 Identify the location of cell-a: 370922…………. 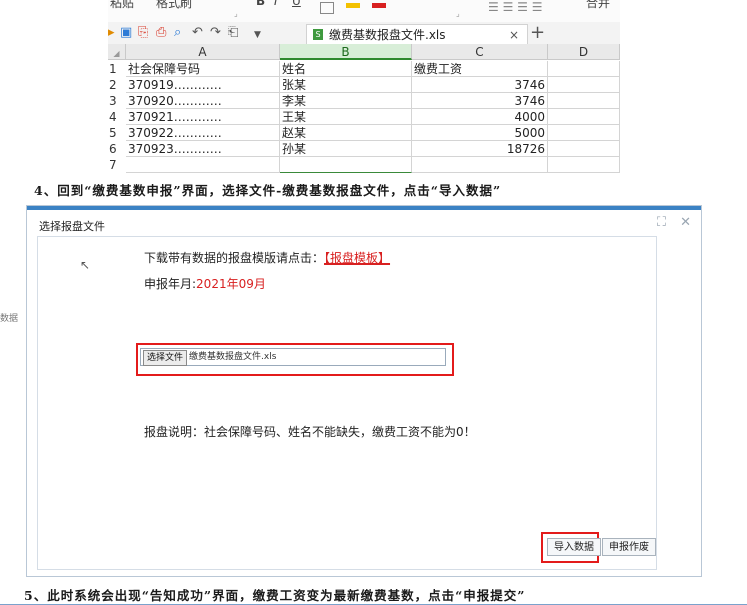
(203, 133).